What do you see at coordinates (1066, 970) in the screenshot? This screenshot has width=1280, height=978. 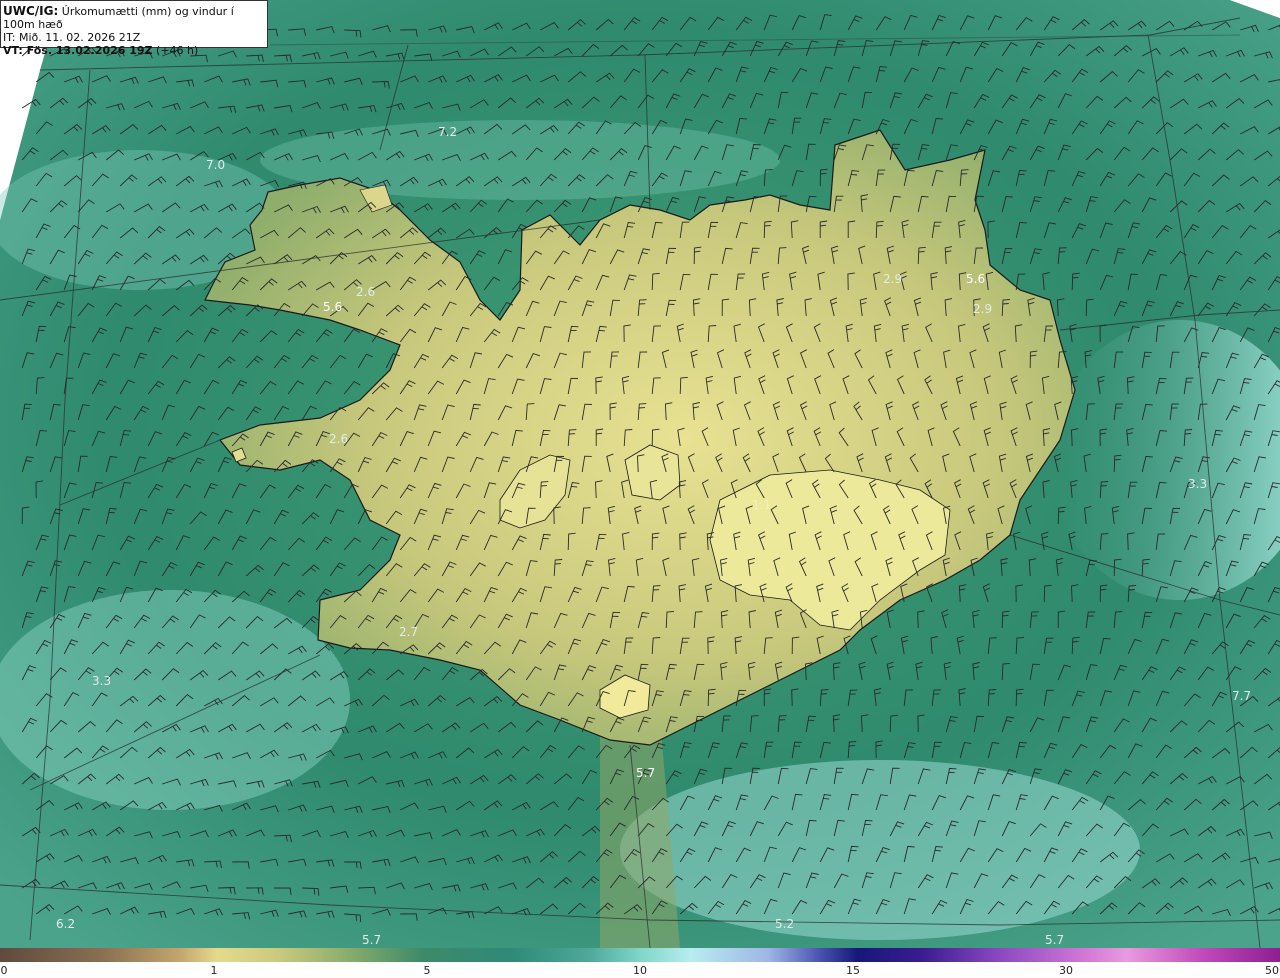 I see `colorbar-tick-label: 30` at bounding box center [1066, 970].